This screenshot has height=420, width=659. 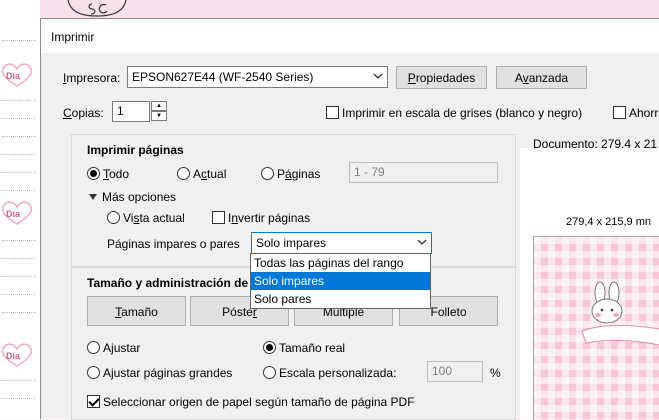 I want to click on background-planner: Día Día Día, so click(x=20, y=209).